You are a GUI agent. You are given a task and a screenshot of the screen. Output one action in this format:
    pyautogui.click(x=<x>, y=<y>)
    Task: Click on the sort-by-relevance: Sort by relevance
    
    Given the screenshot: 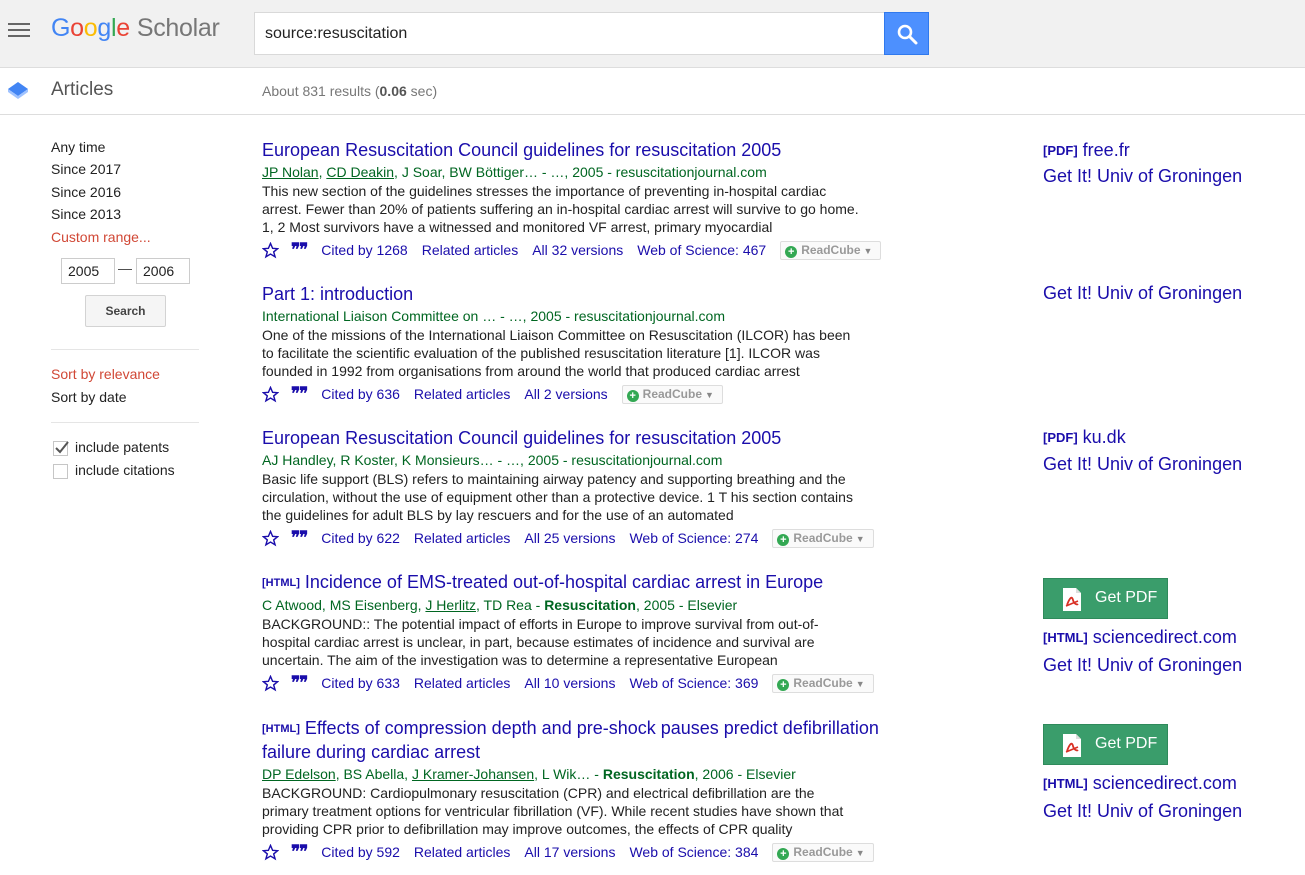 What is the action you would take?
    pyautogui.click(x=105, y=374)
    